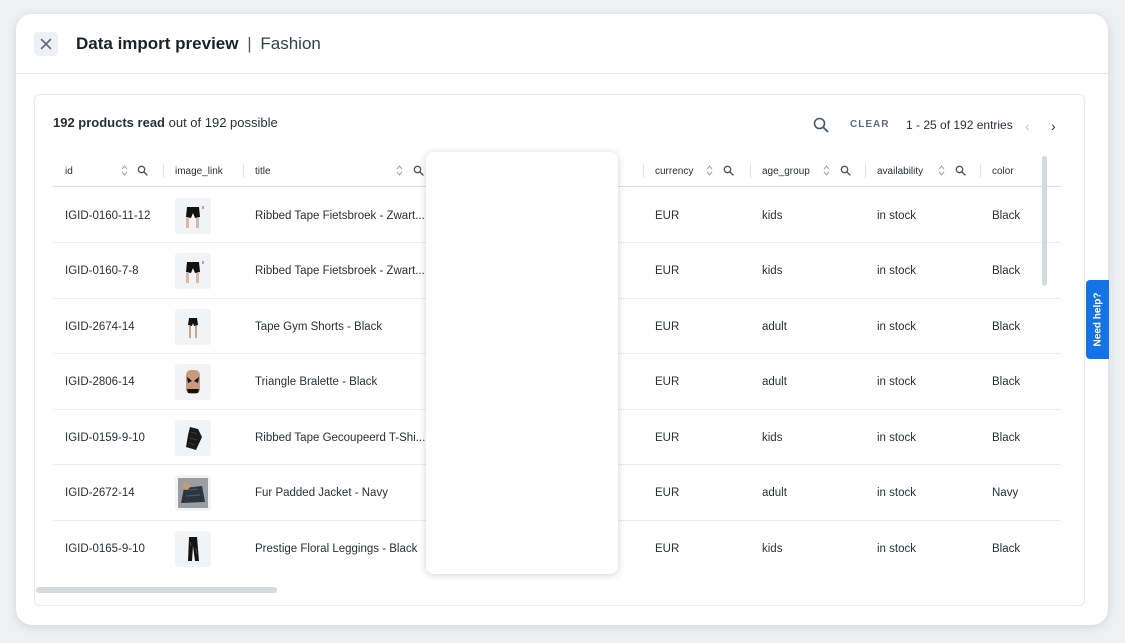 The height and width of the screenshot is (643, 1125). Describe the element at coordinates (221, 122) in the screenshot. I see `products-count-rest: out of 192 possible` at that location.